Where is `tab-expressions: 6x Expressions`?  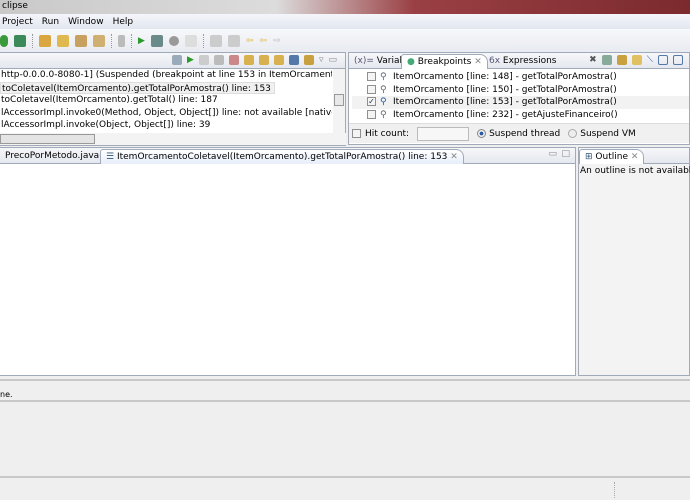 tab-expressions: 6x Expressions is located at coordinates (522, 61).